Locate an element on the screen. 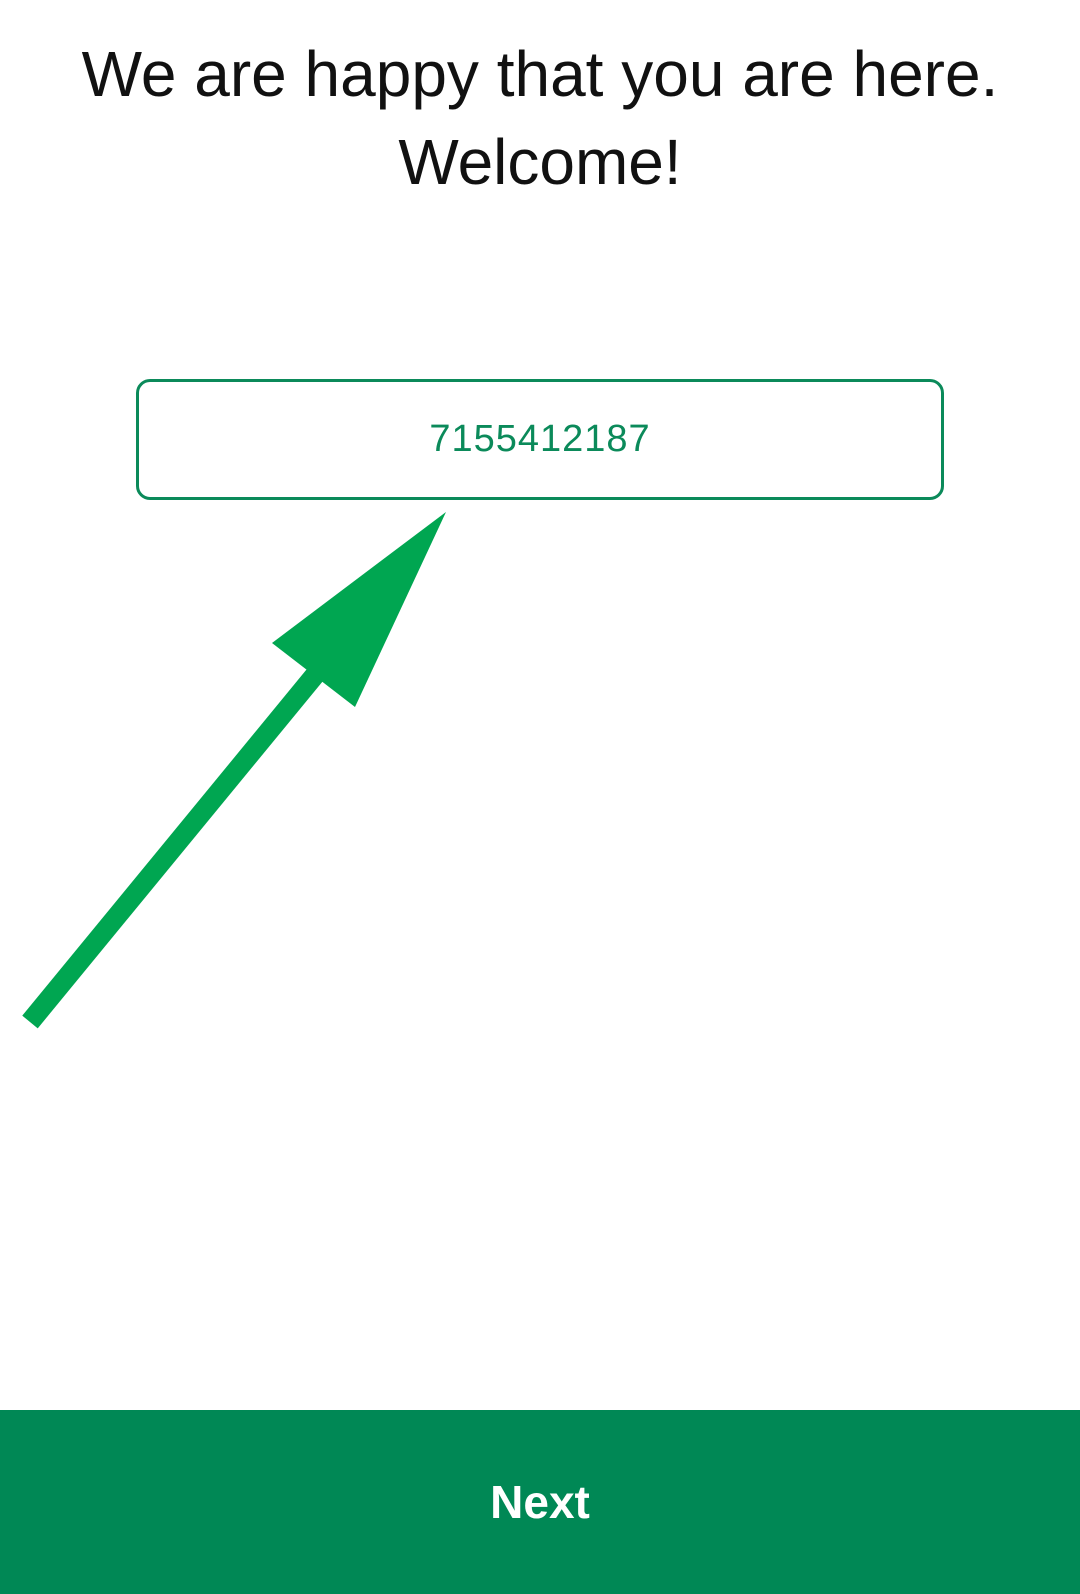  welcome-heading: We are happy that you are here. Welcome! is located at coordinates (540, 118).